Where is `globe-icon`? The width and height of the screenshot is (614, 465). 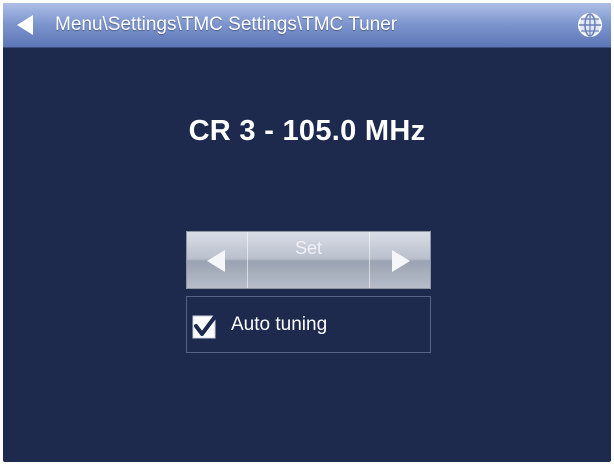
globe-icon is located at coordinates (590, 25).